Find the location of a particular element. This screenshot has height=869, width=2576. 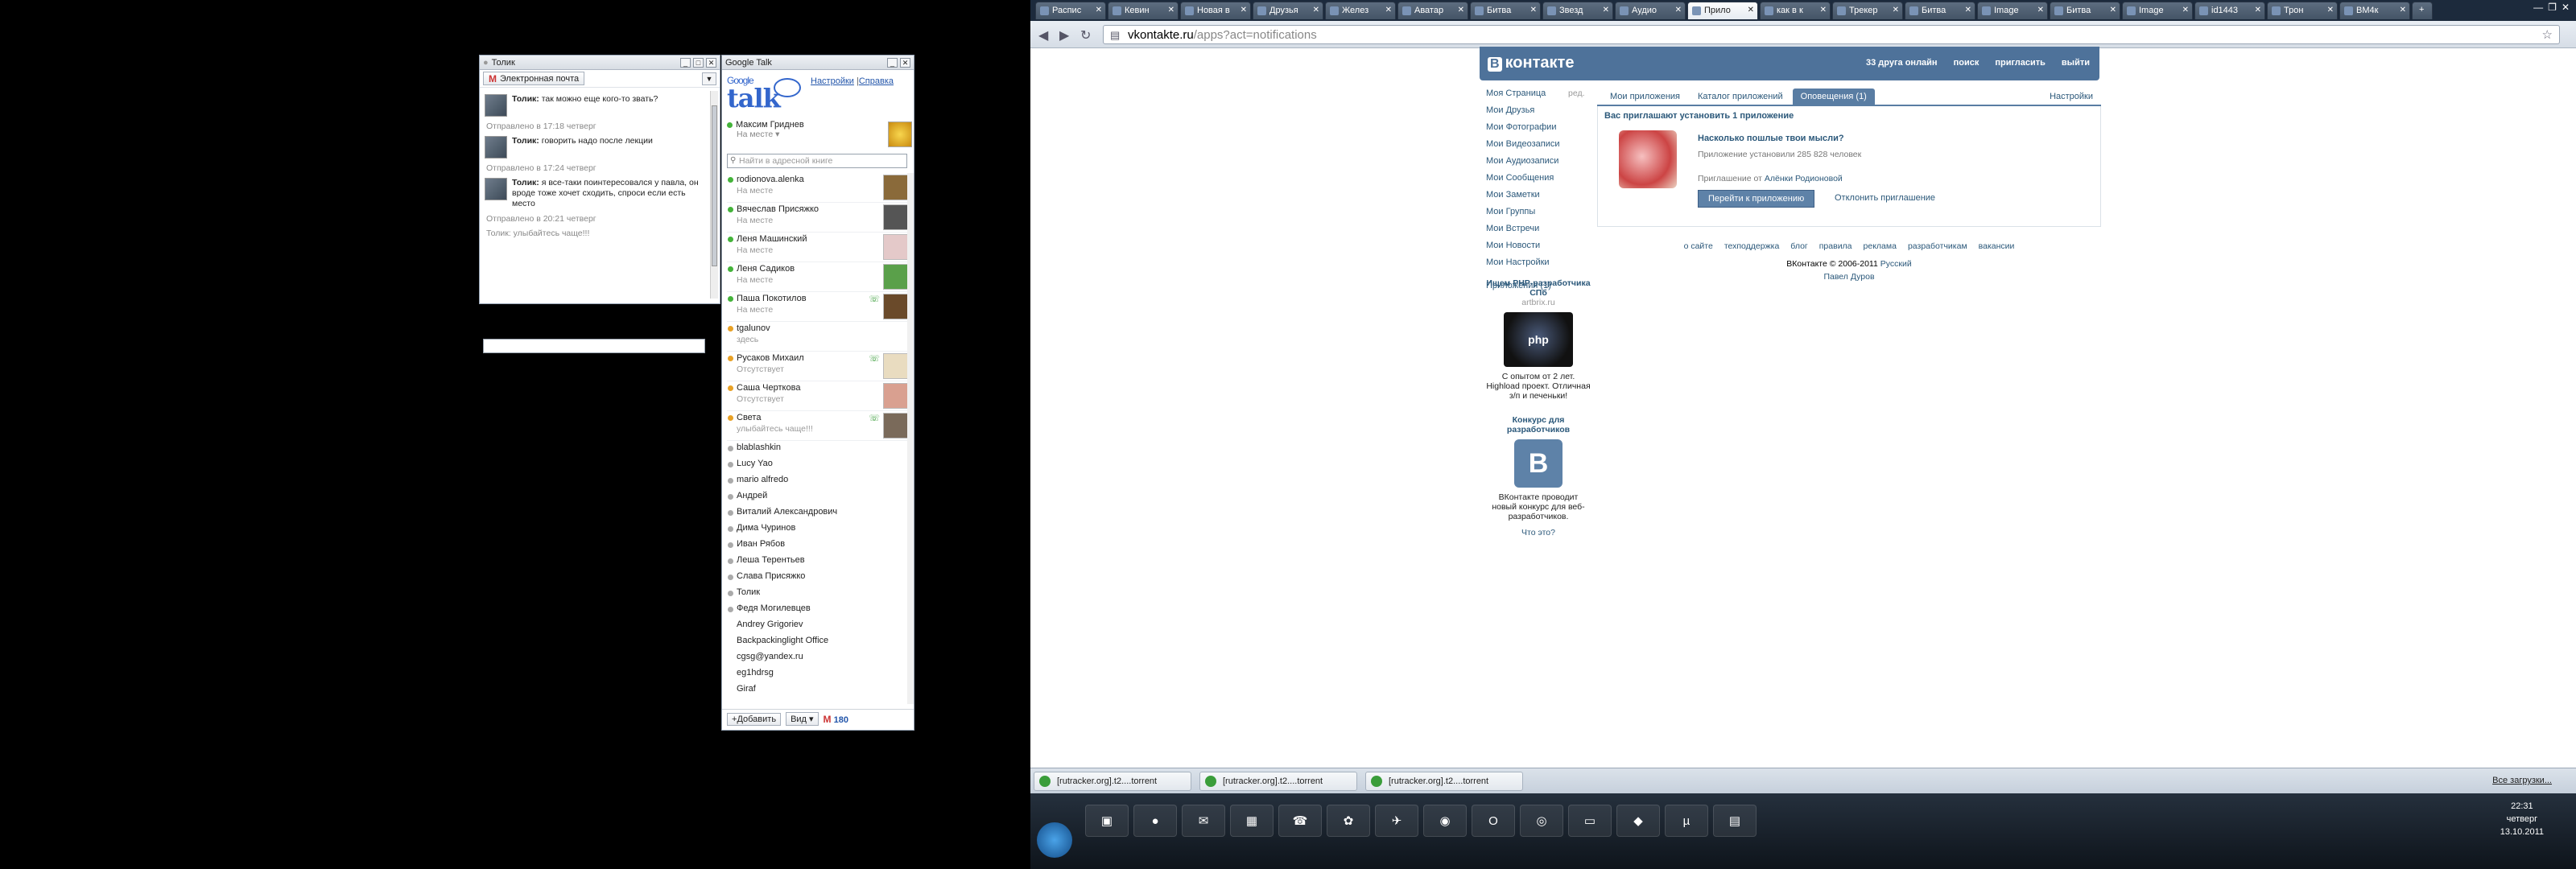

contact-list-scrollbar is located at coordinates (910, 438).